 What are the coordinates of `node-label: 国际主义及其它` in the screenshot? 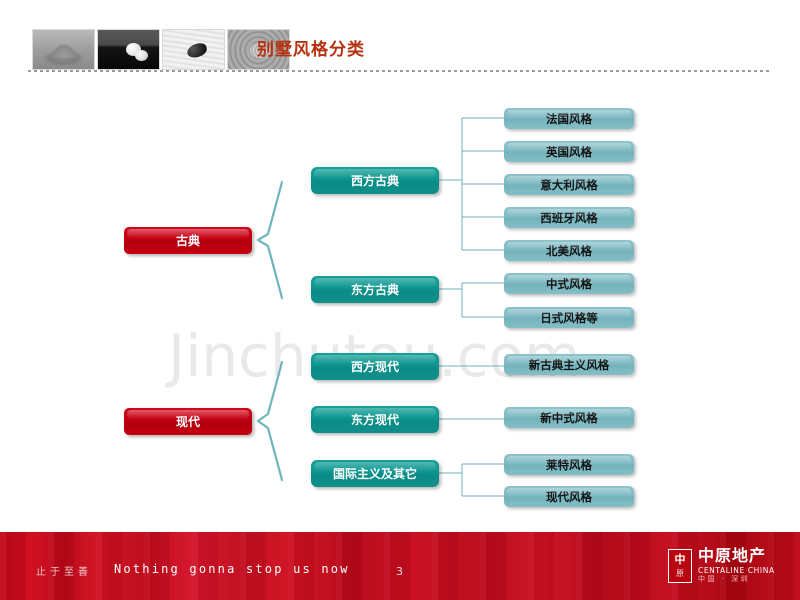 It's located at (374, 474).